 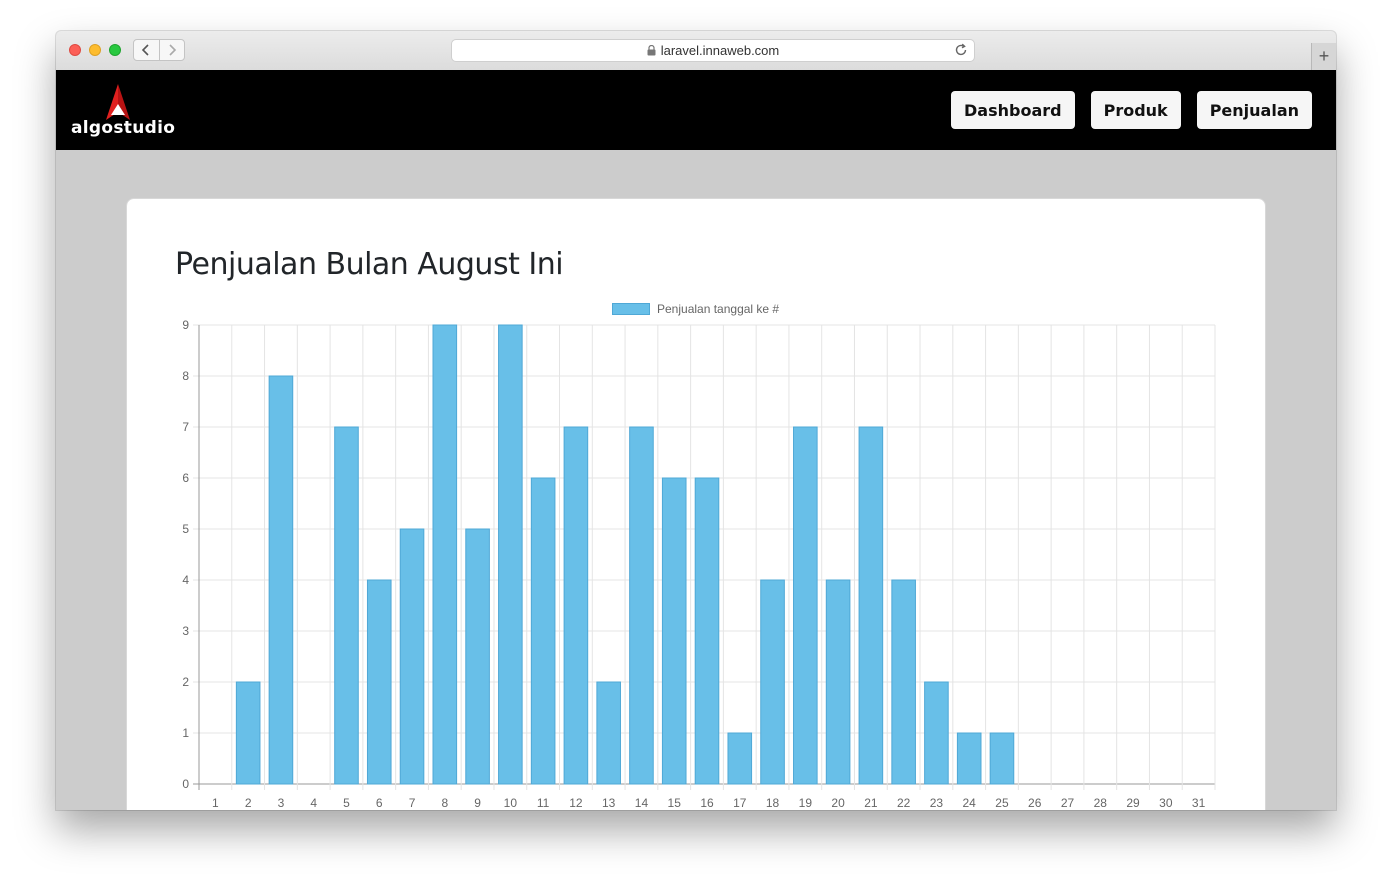 What do you see at coordinates (904, 803) in the screenshot?
I see `x-tick-label: 22` at bounding box center [904, 803].